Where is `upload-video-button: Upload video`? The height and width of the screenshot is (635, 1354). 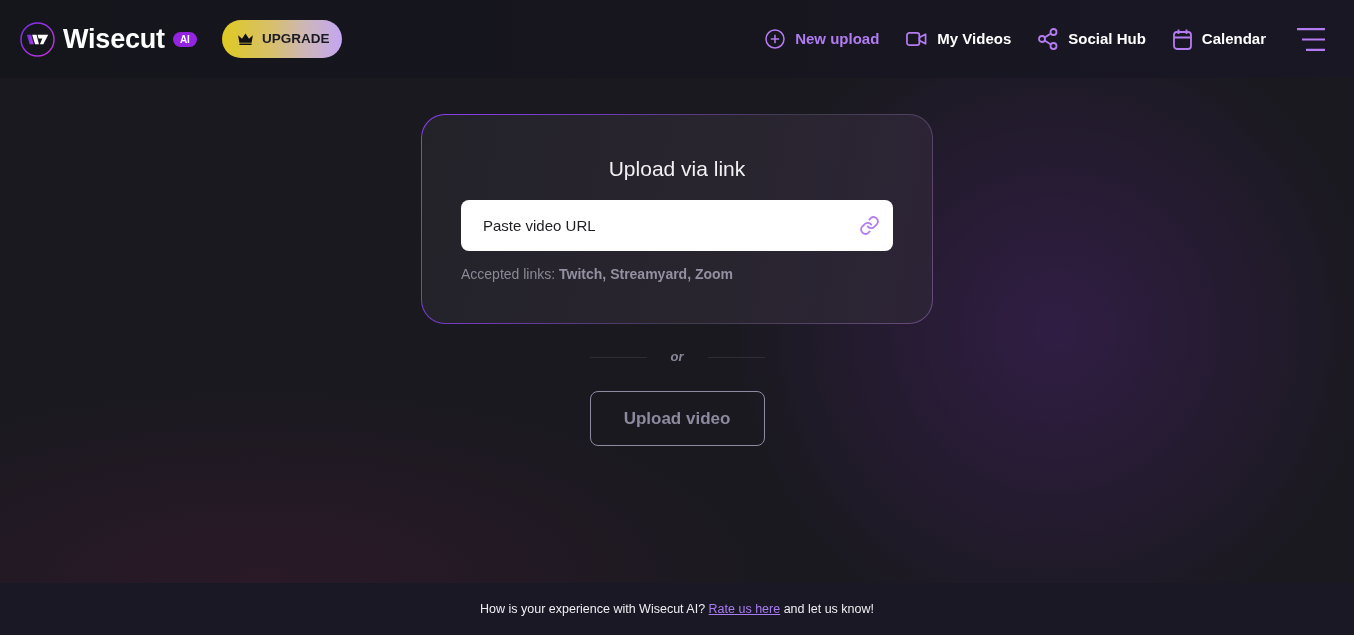
upload-video-button: Upload video is located at coordinates (677, 418).